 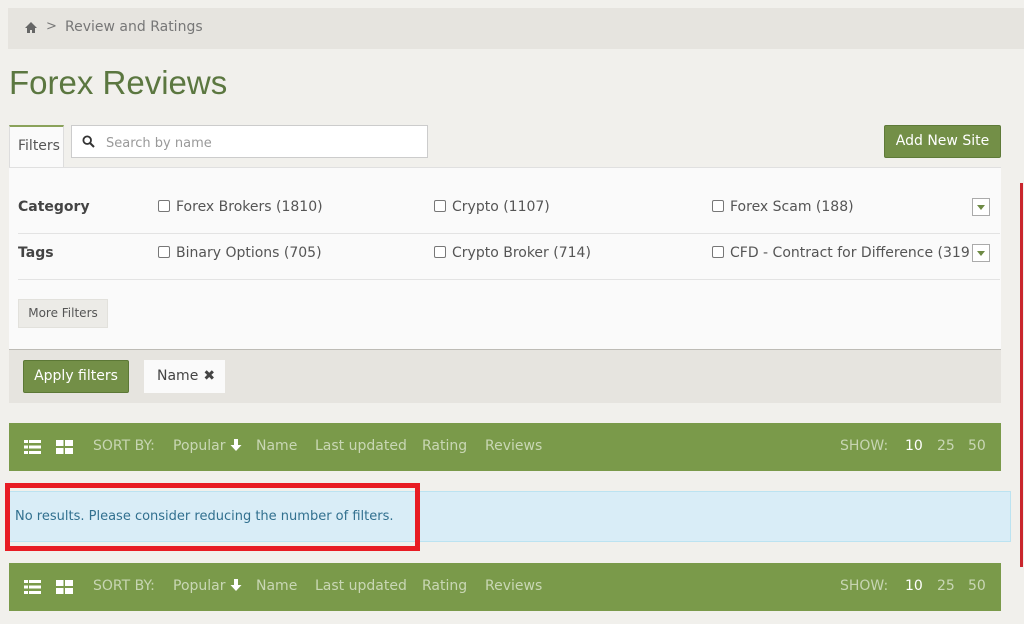 I want to click on breadcrumb-current: Review and Ratings, so click(x=134, y=27).